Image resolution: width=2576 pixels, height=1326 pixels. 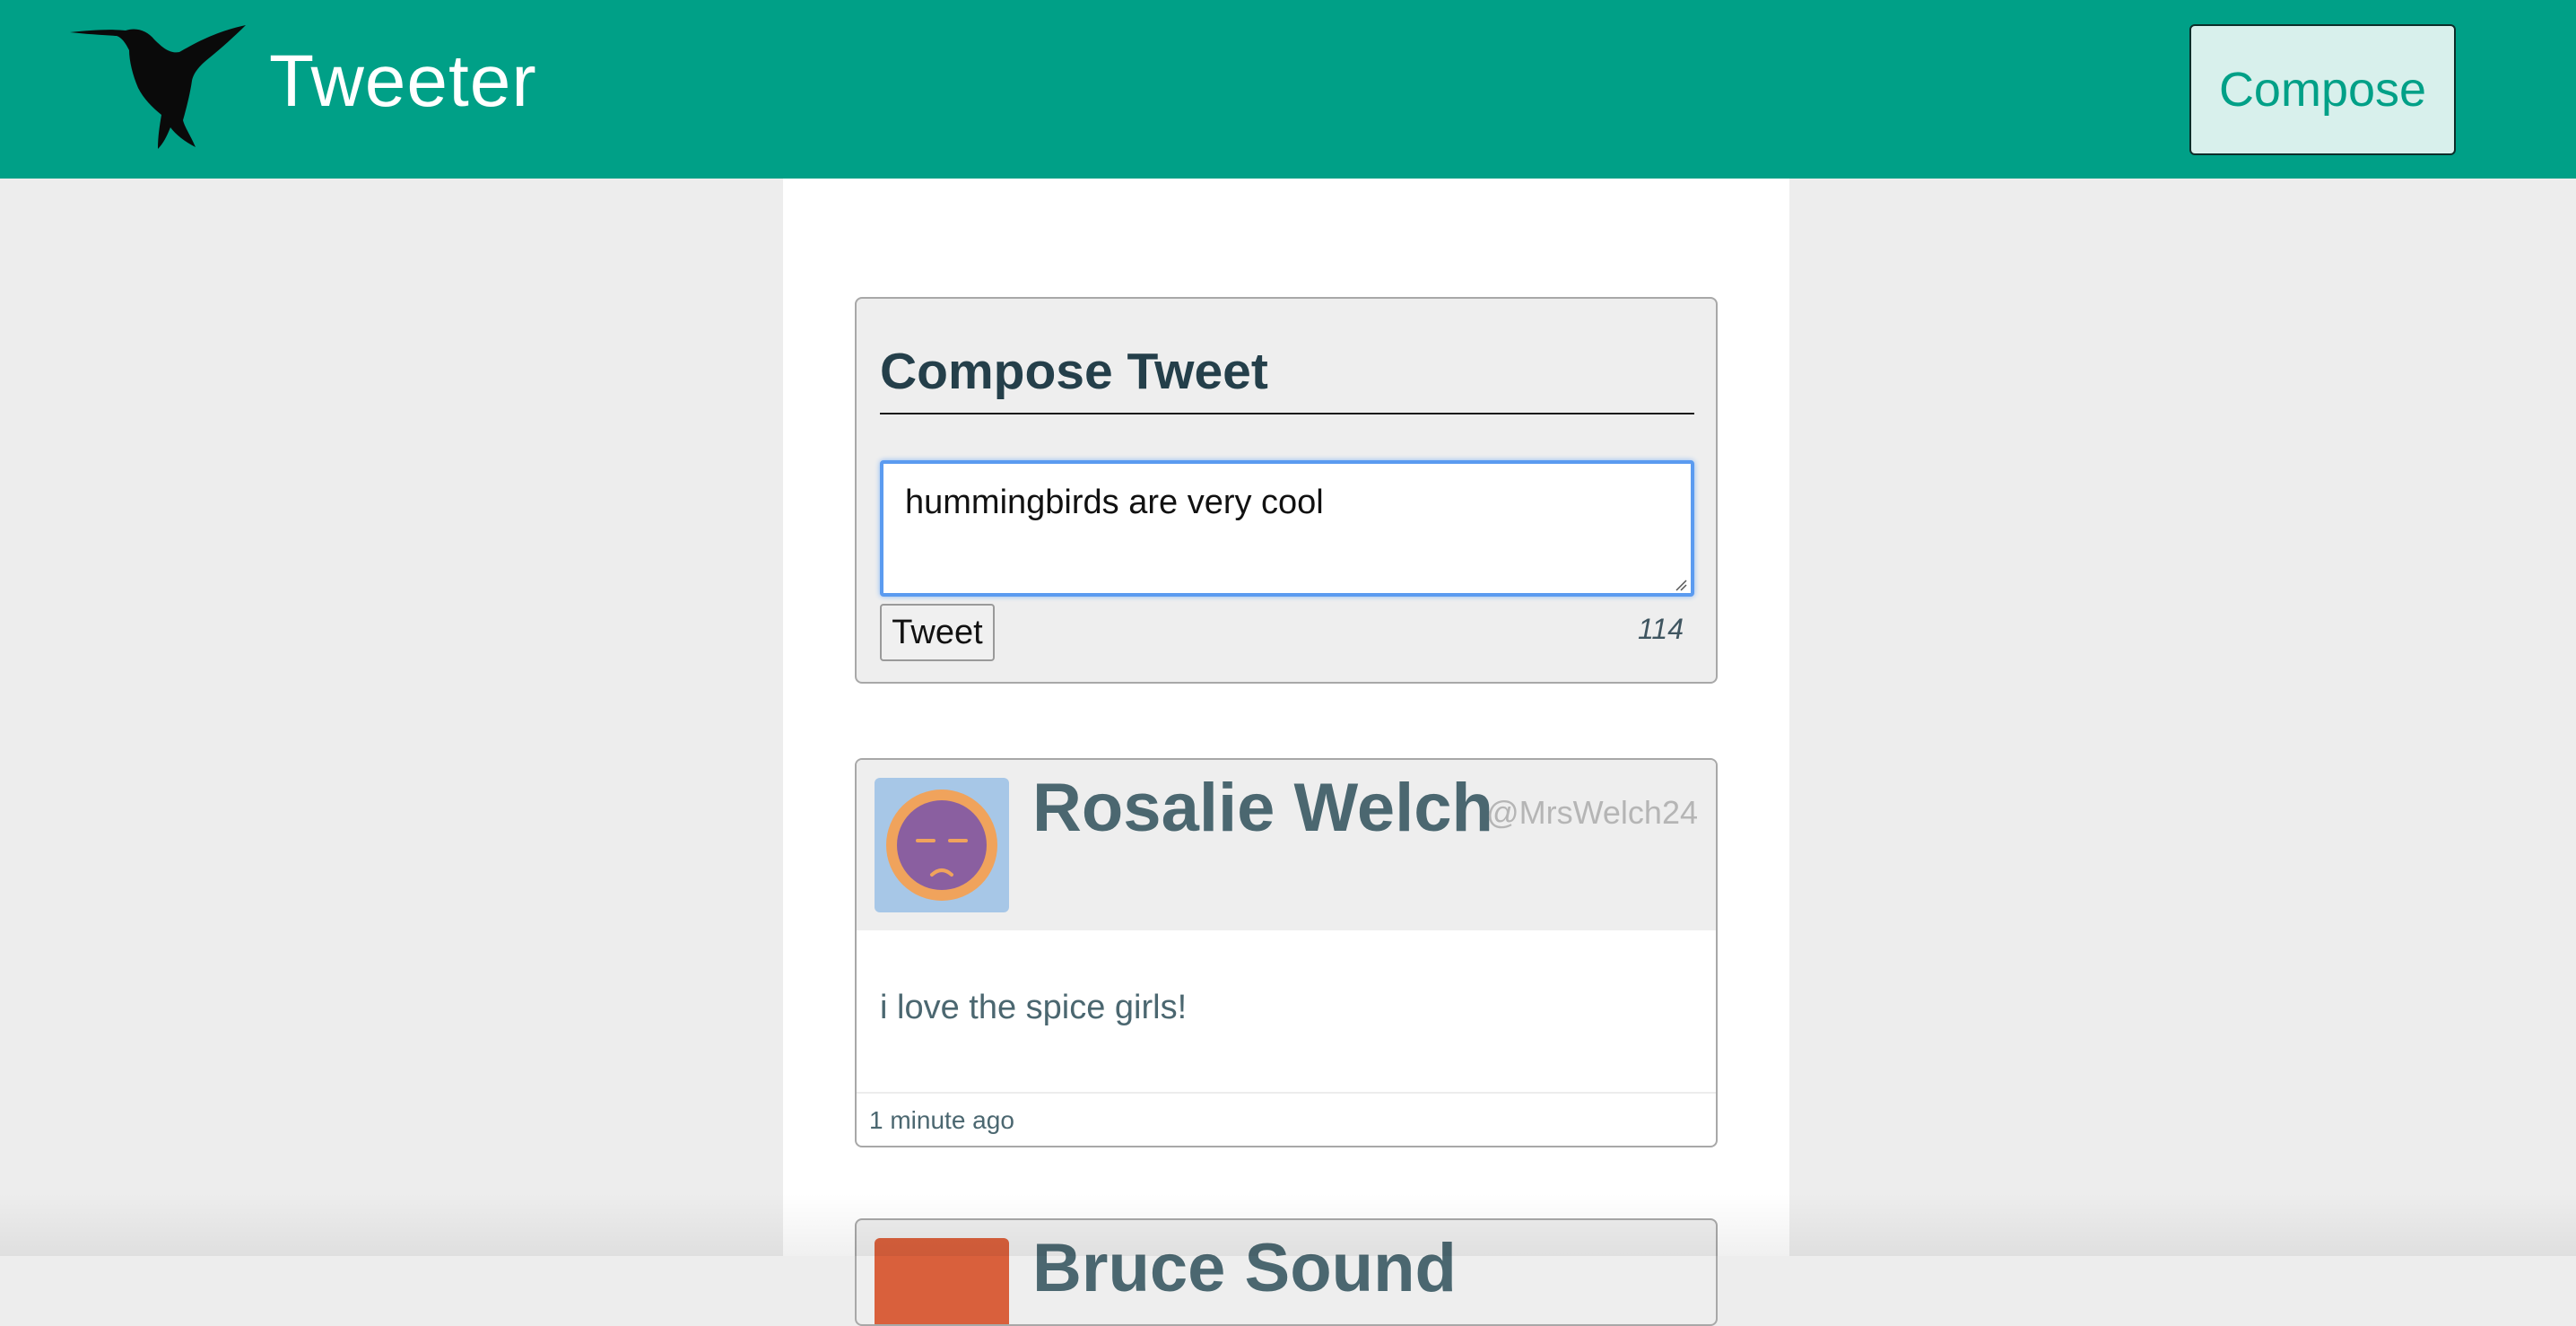 I want to click on author-name: Rosalie Welch, so click(x=1262, y=808).